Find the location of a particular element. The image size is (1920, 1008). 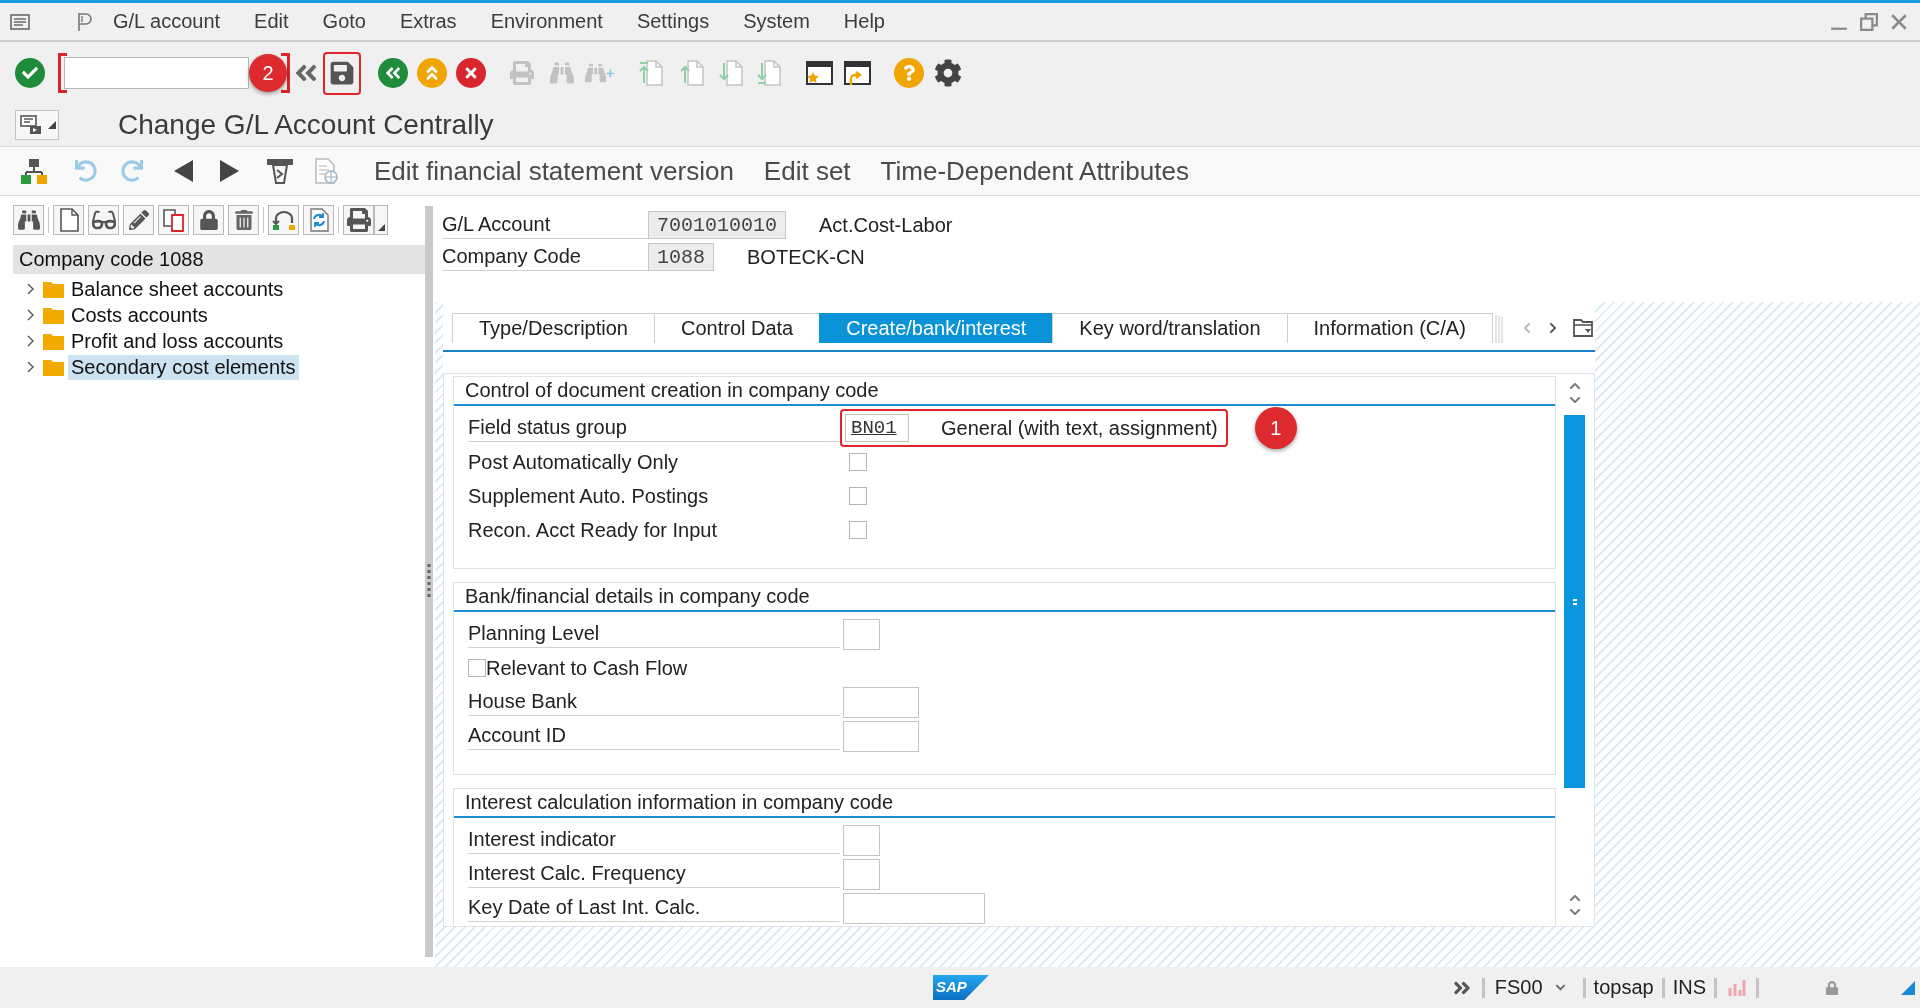

tree-item: Profit and loss accounts is located at coordinates (177, 341).